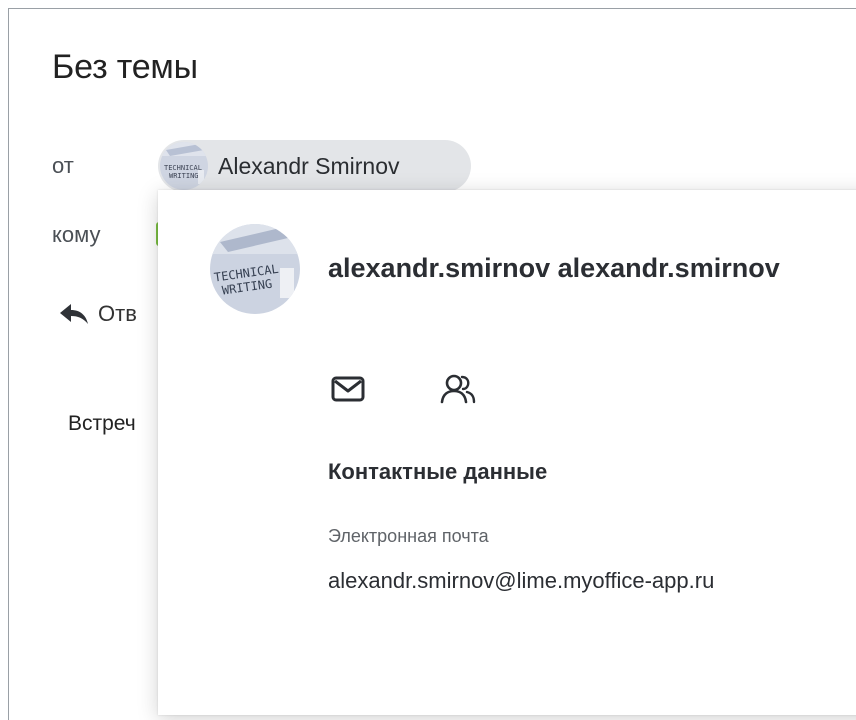 Image resolution: width=856 pixels, height=720 pixels. What do you see at coordinates (255, 269) in the screenshot?
I see `contact-avatar: TECHNICAL WRITING` at bounding box center [255, 269].